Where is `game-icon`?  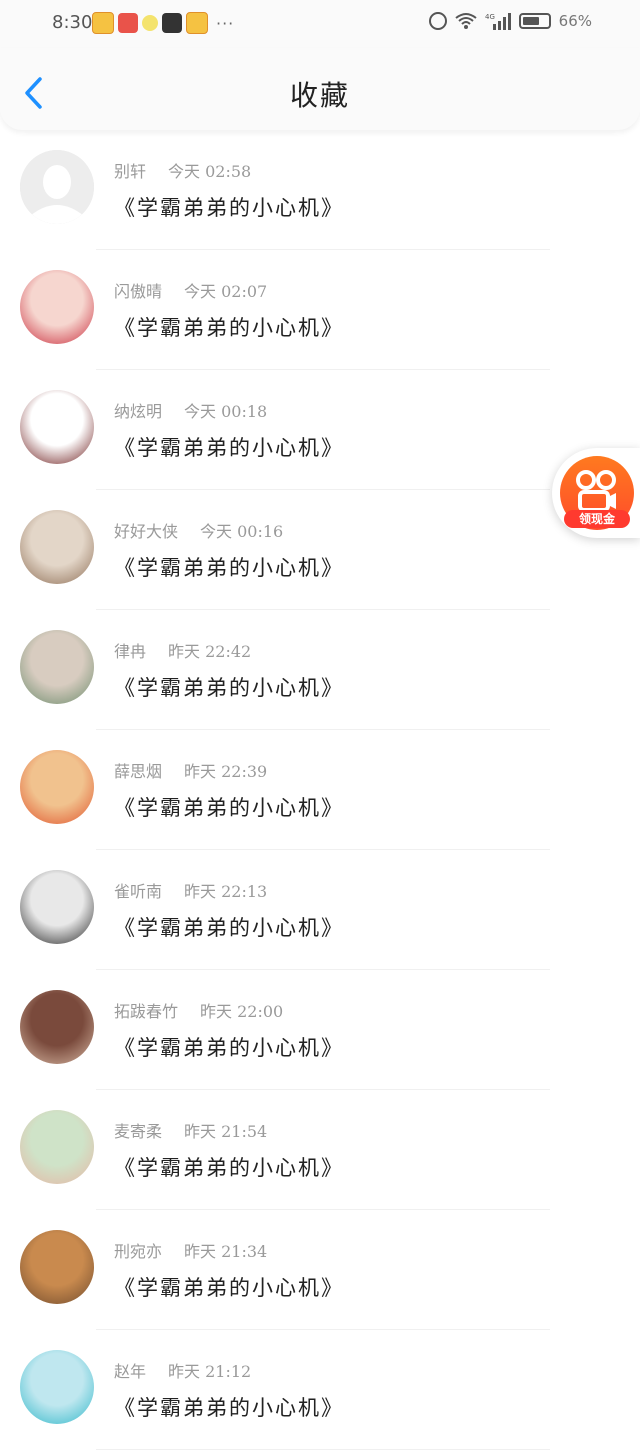
game-icon is located at coordinates (172, 23).